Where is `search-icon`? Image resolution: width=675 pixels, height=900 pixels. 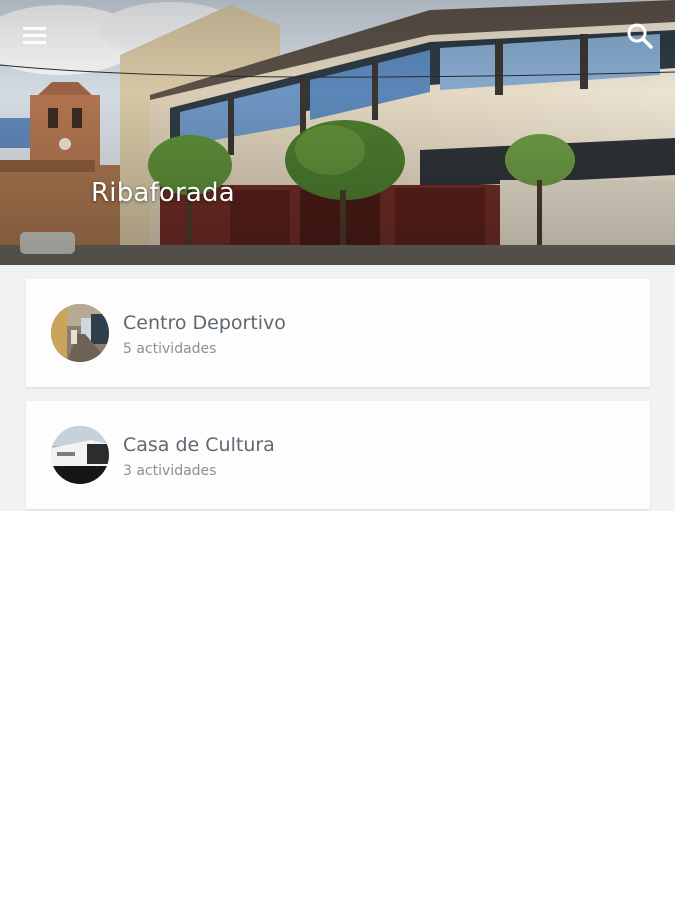 search-icon is located at coordinates (640, 36).